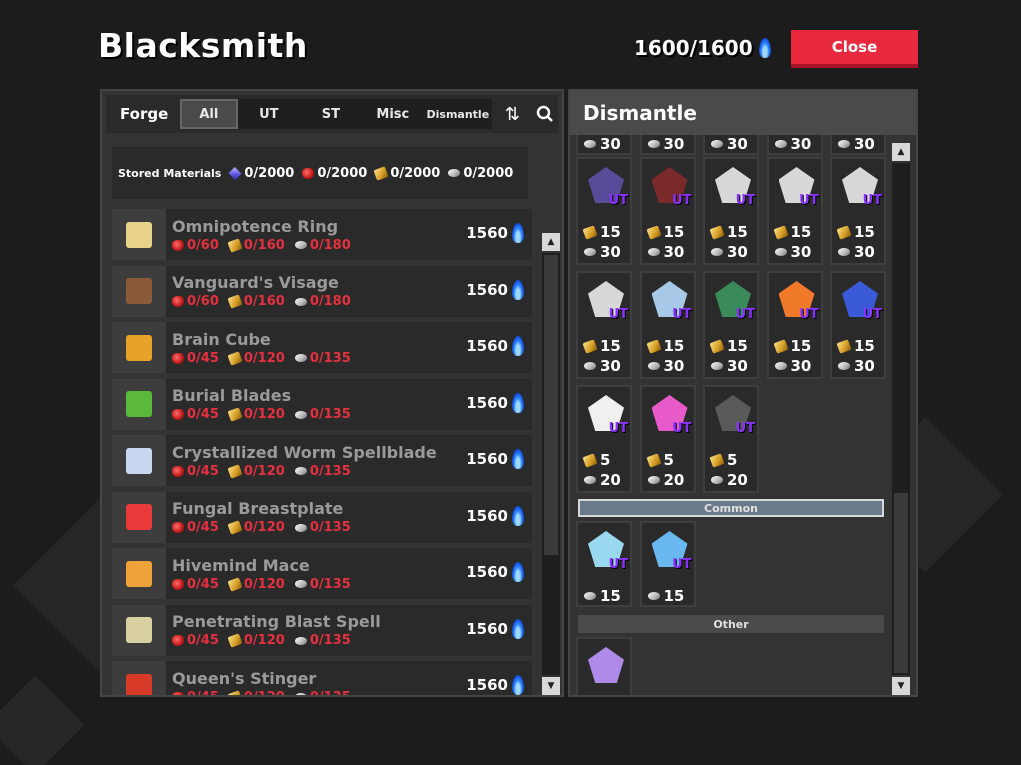  What do you see at coordinates (269, 114) in the screenshot?
I see `tab-ut: UT` at bounding box center [269, 114].